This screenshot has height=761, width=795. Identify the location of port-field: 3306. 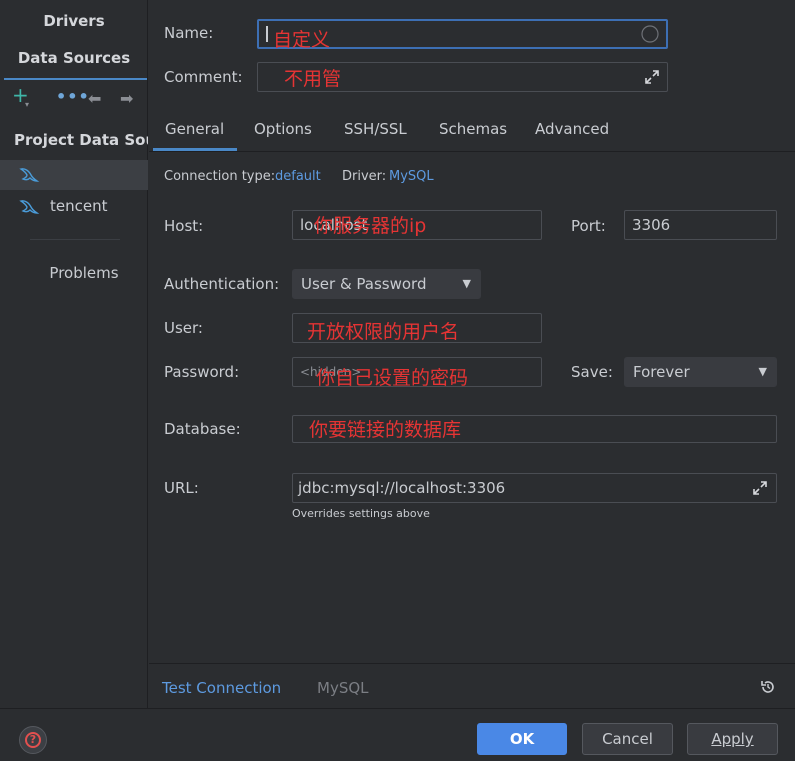
(700, 225).